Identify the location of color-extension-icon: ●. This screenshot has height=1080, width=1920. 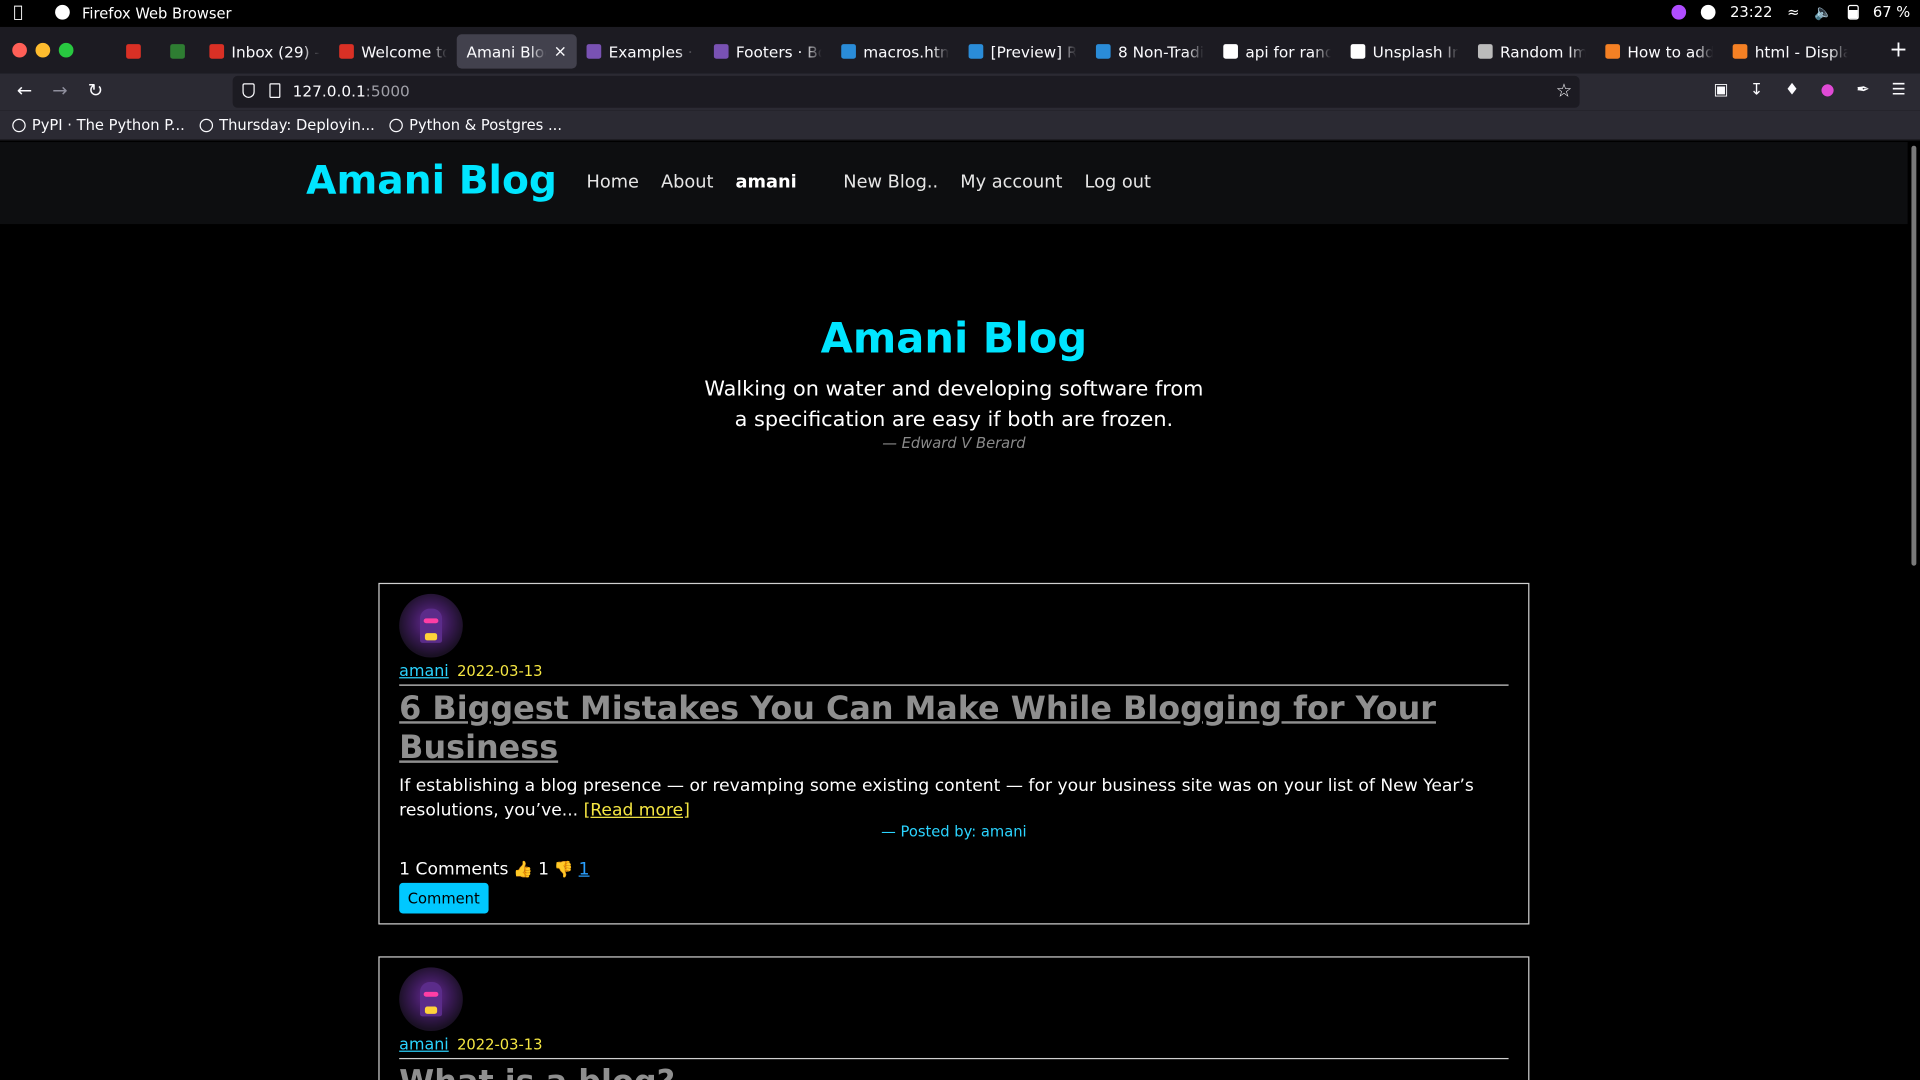
(1827, 90).